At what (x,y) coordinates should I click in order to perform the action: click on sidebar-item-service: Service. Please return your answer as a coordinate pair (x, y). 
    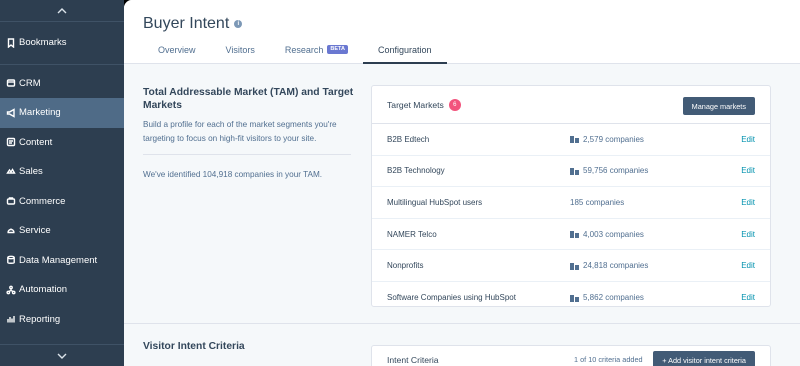
    Looking at the image, I should click on (62, 231).